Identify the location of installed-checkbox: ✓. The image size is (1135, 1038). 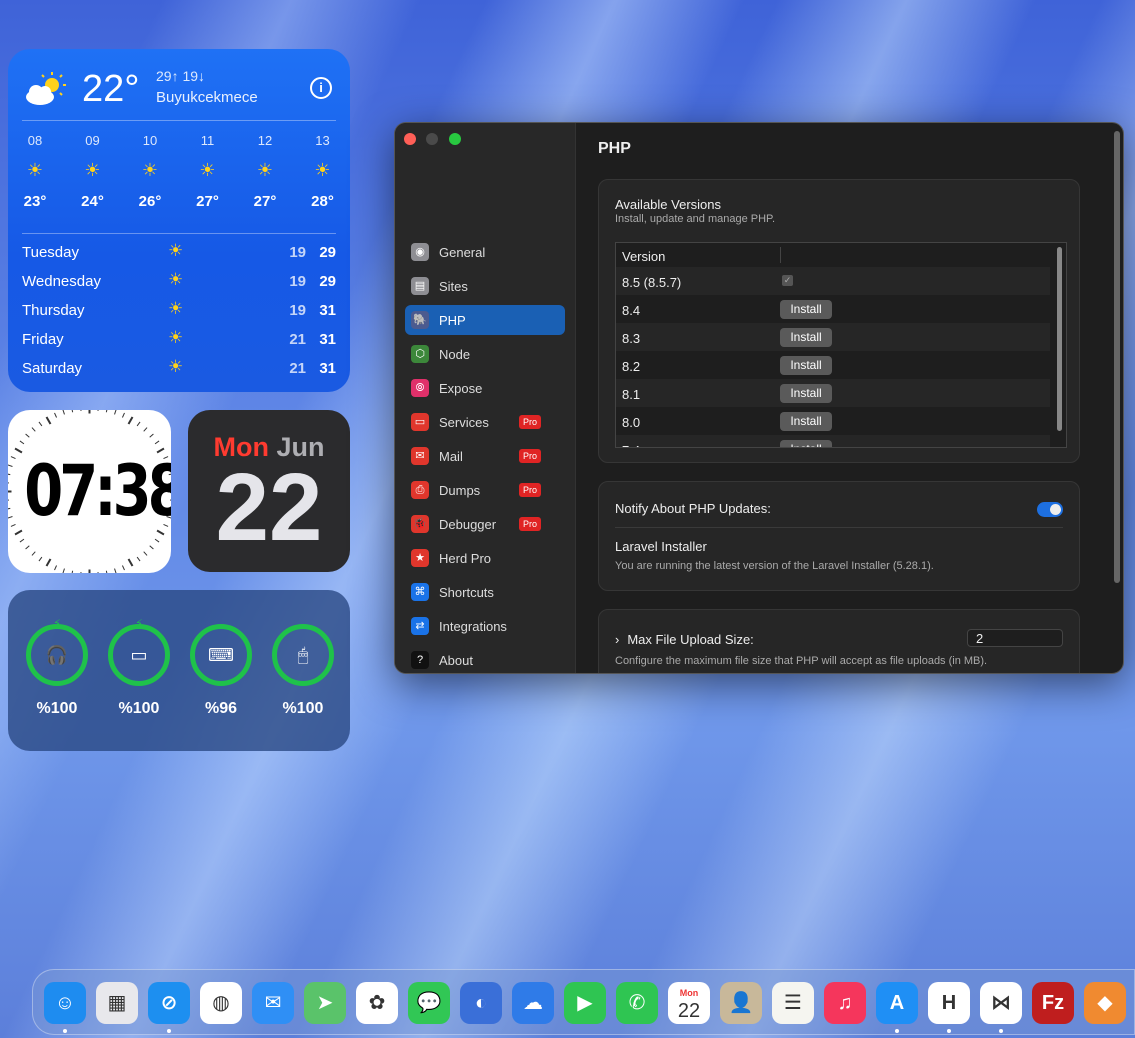
(787, 280).